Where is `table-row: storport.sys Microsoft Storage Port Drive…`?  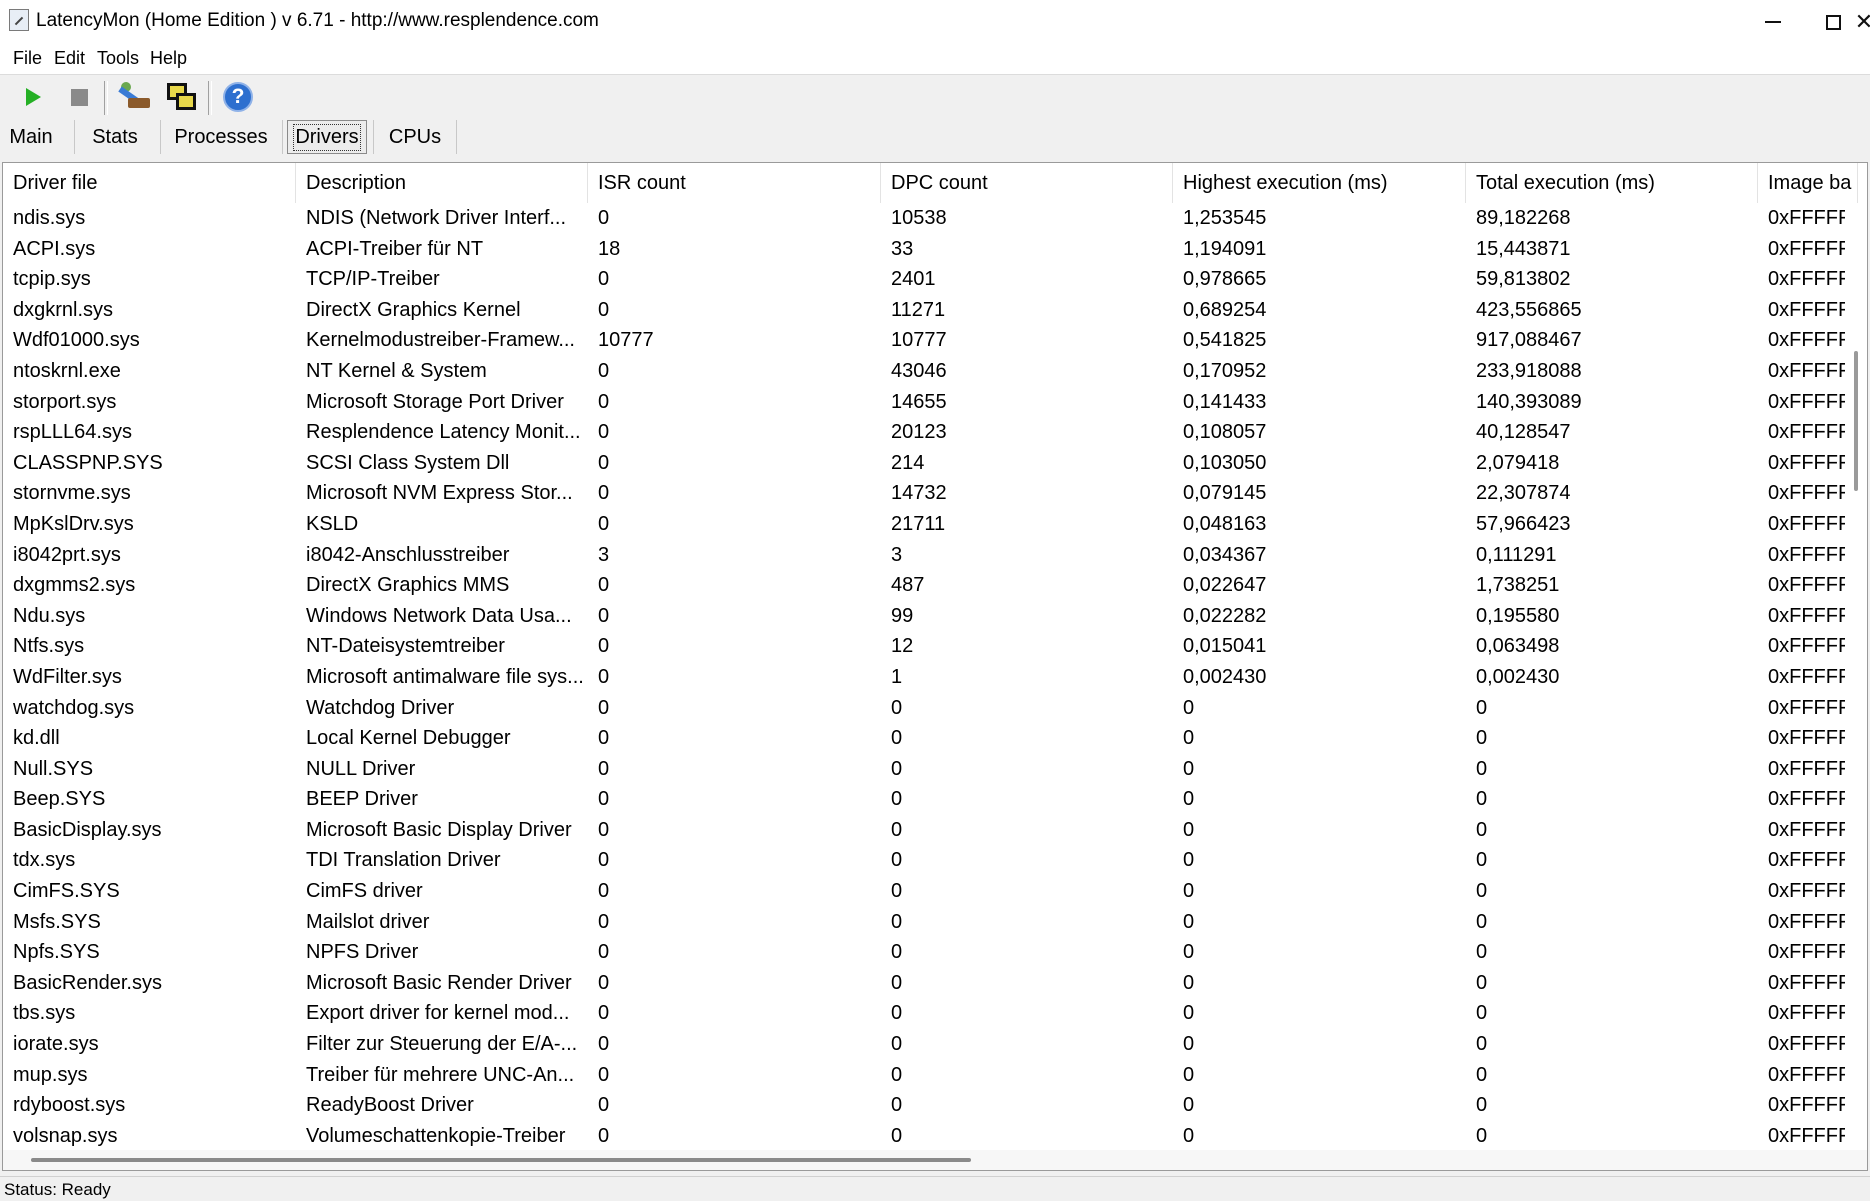 table-row: storport.sys Microsoft Storage Port Drive… is located at coordinates (935, 402).